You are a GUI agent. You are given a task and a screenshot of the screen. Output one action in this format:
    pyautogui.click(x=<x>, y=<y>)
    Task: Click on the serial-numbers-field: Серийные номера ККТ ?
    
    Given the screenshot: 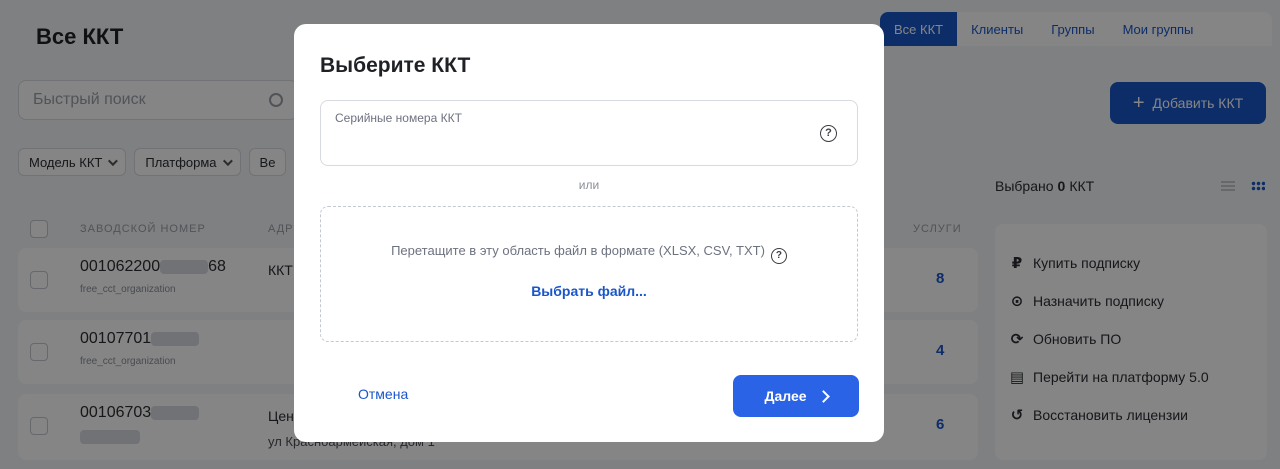 What is the action you would take?
    pyautogui.click(x=589, y=133)
    